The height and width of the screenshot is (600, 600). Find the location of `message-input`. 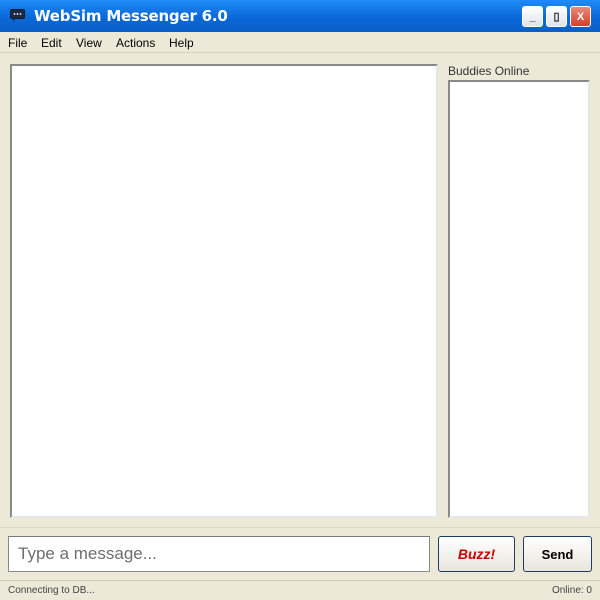

message-input is located at coordinates (219, 554).